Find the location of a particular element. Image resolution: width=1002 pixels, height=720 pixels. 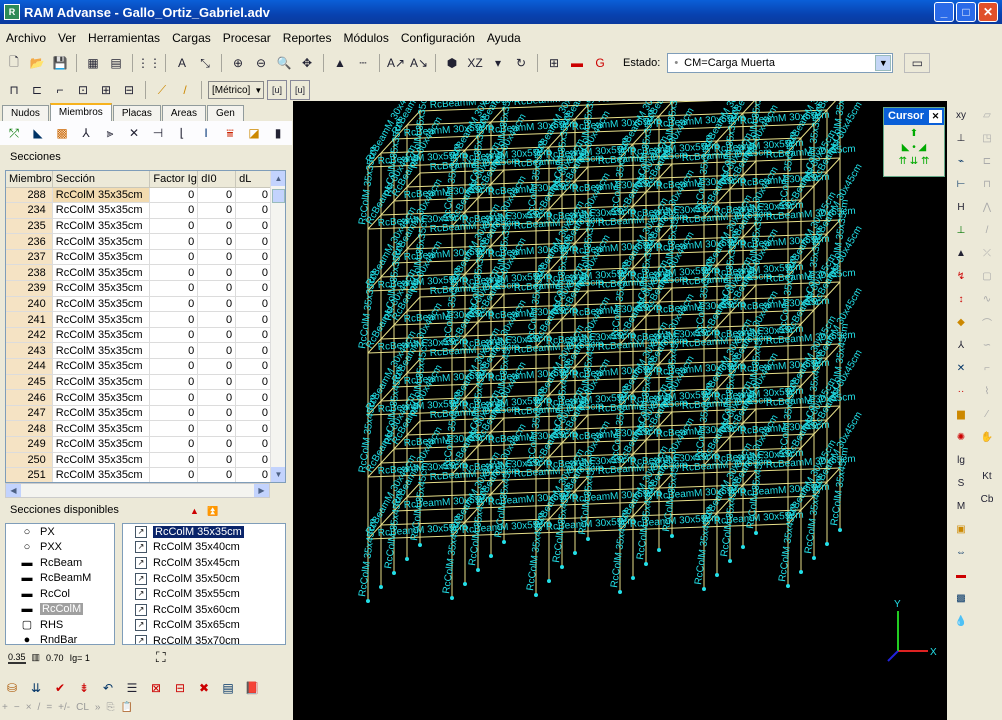

tab-placas: Placas is located at coordinates (136, 113).